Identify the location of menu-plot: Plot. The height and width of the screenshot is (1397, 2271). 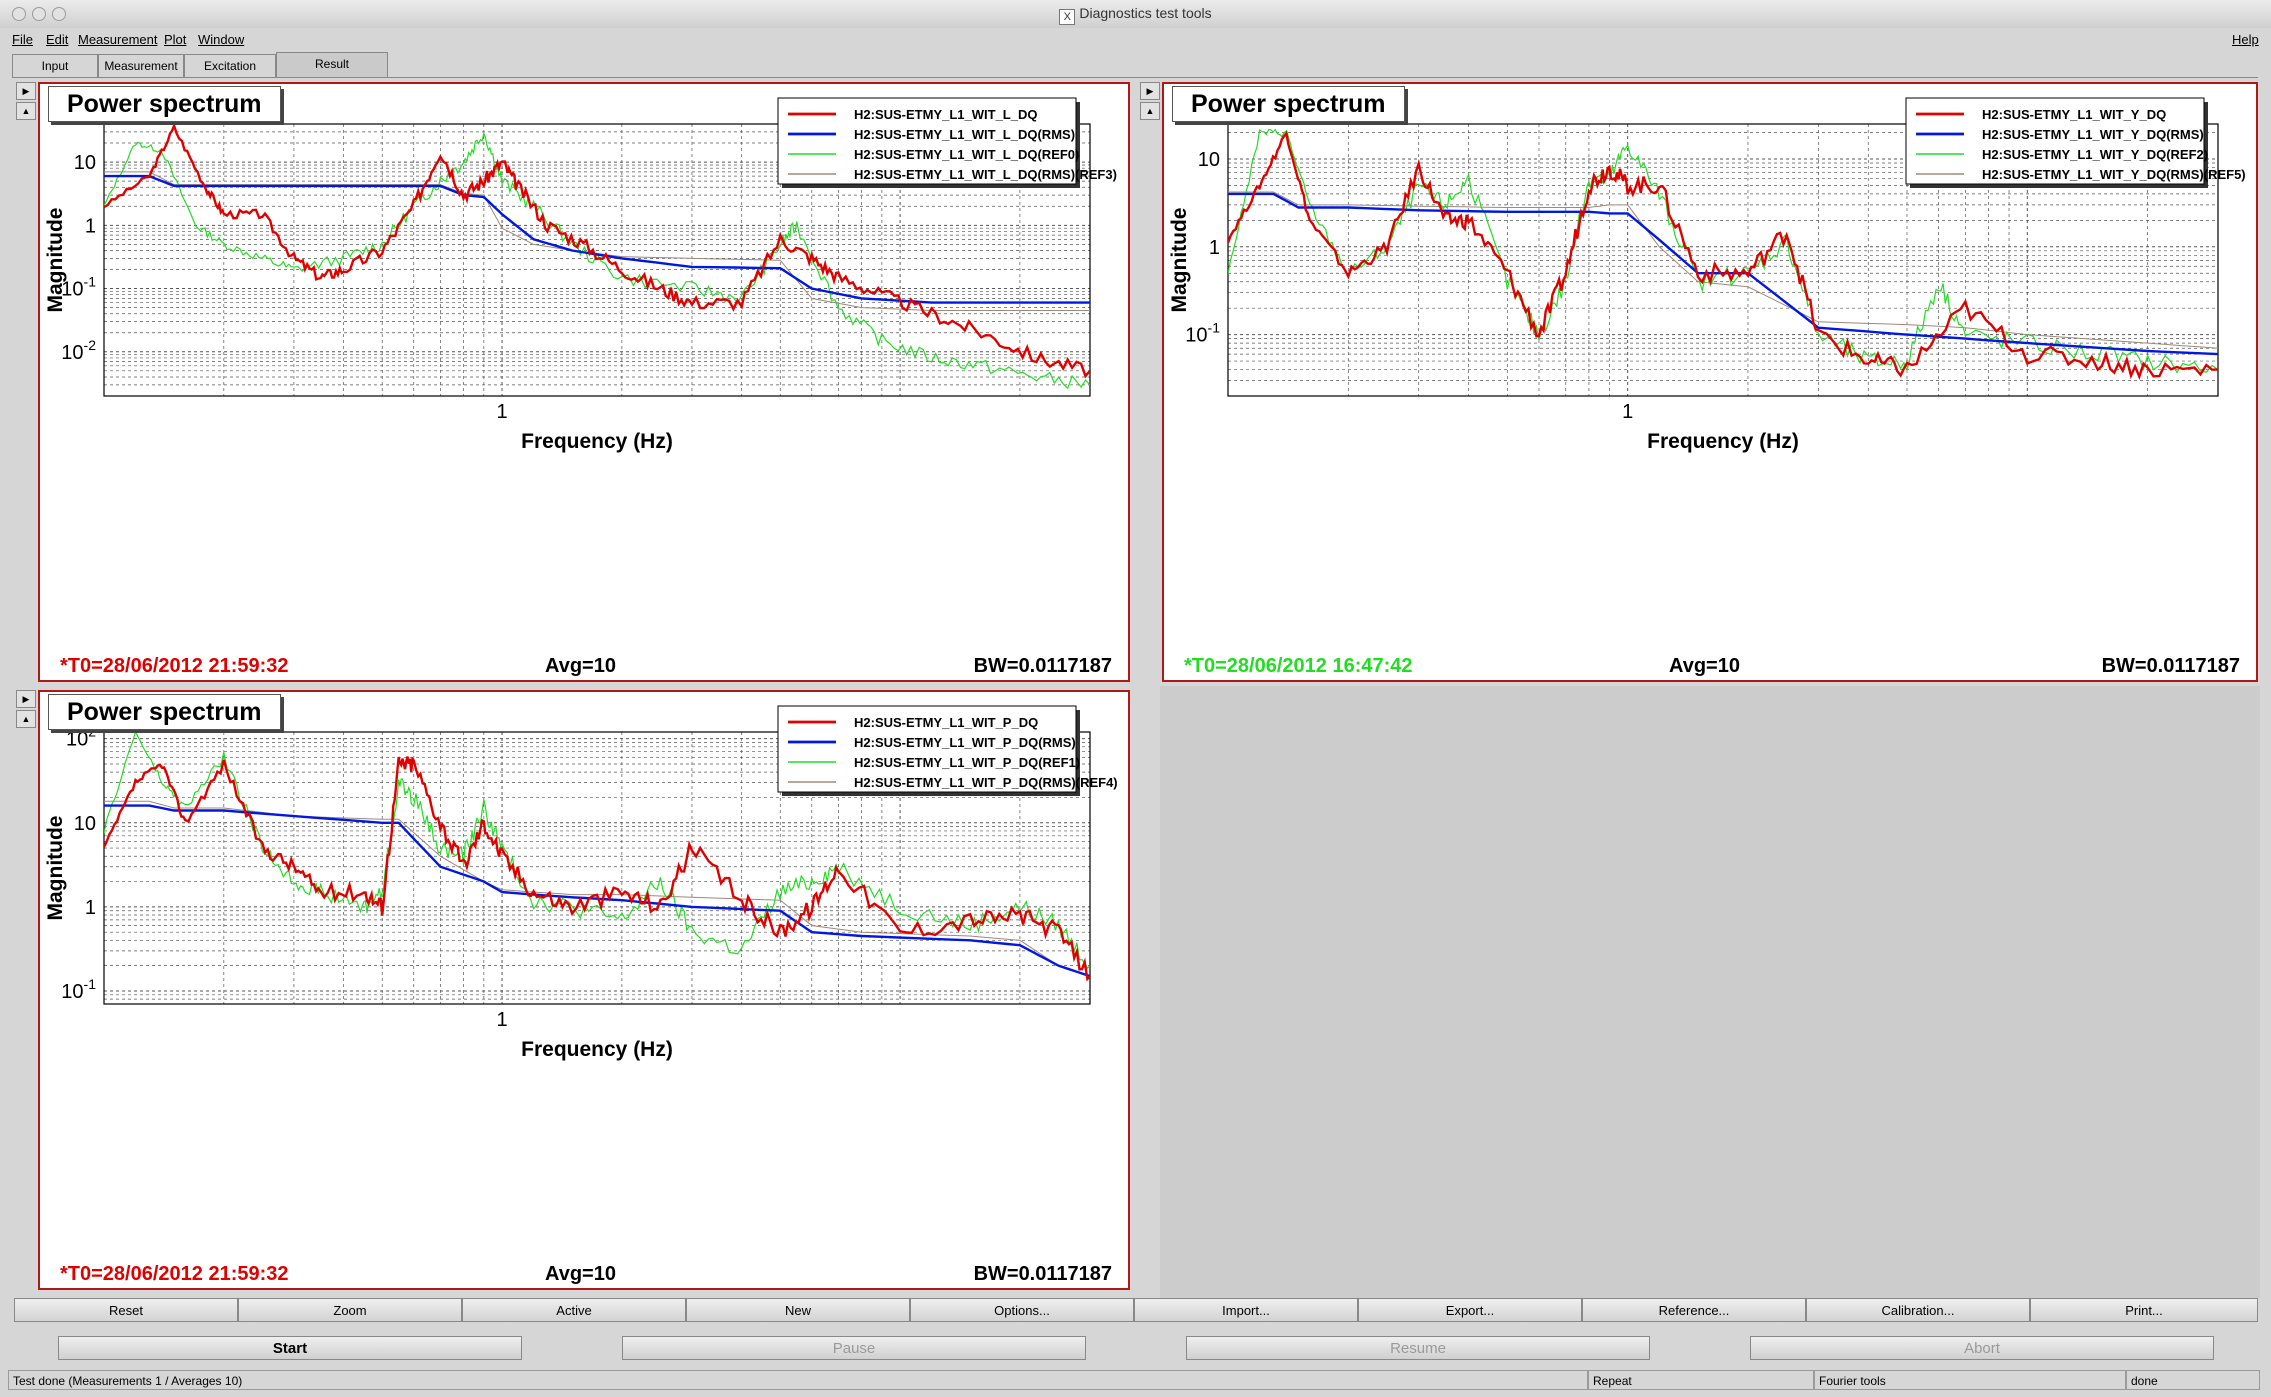
(175, 39).